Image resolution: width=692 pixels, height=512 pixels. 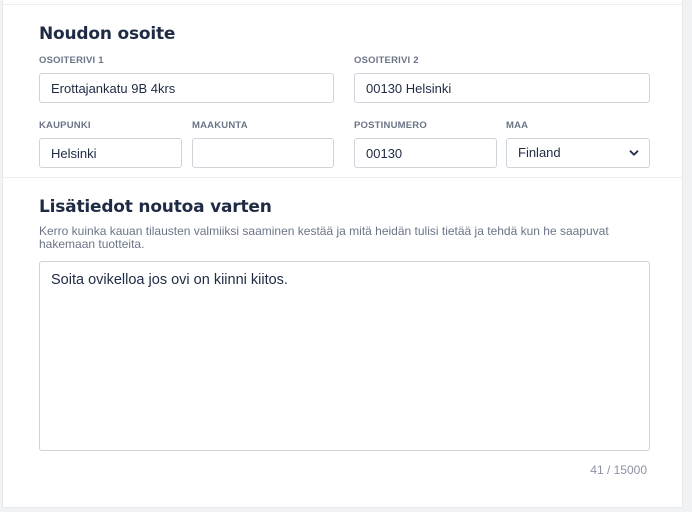 What do you see at coordinates (71, 60) in the screenshot?
I see `address-line1-label: OSOITERIVI 1` at bounding box center [71, 60].